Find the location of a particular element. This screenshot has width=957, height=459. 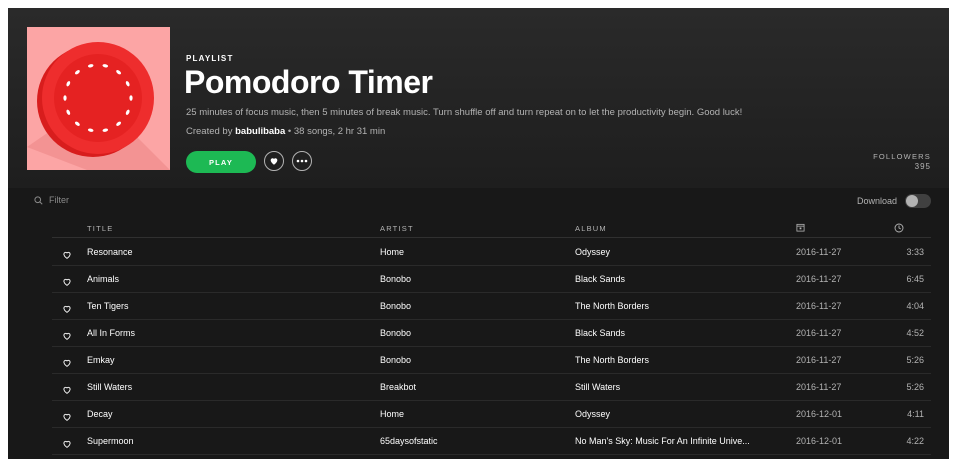

owner-link: babulibaba is located at coordinates (260, 131).